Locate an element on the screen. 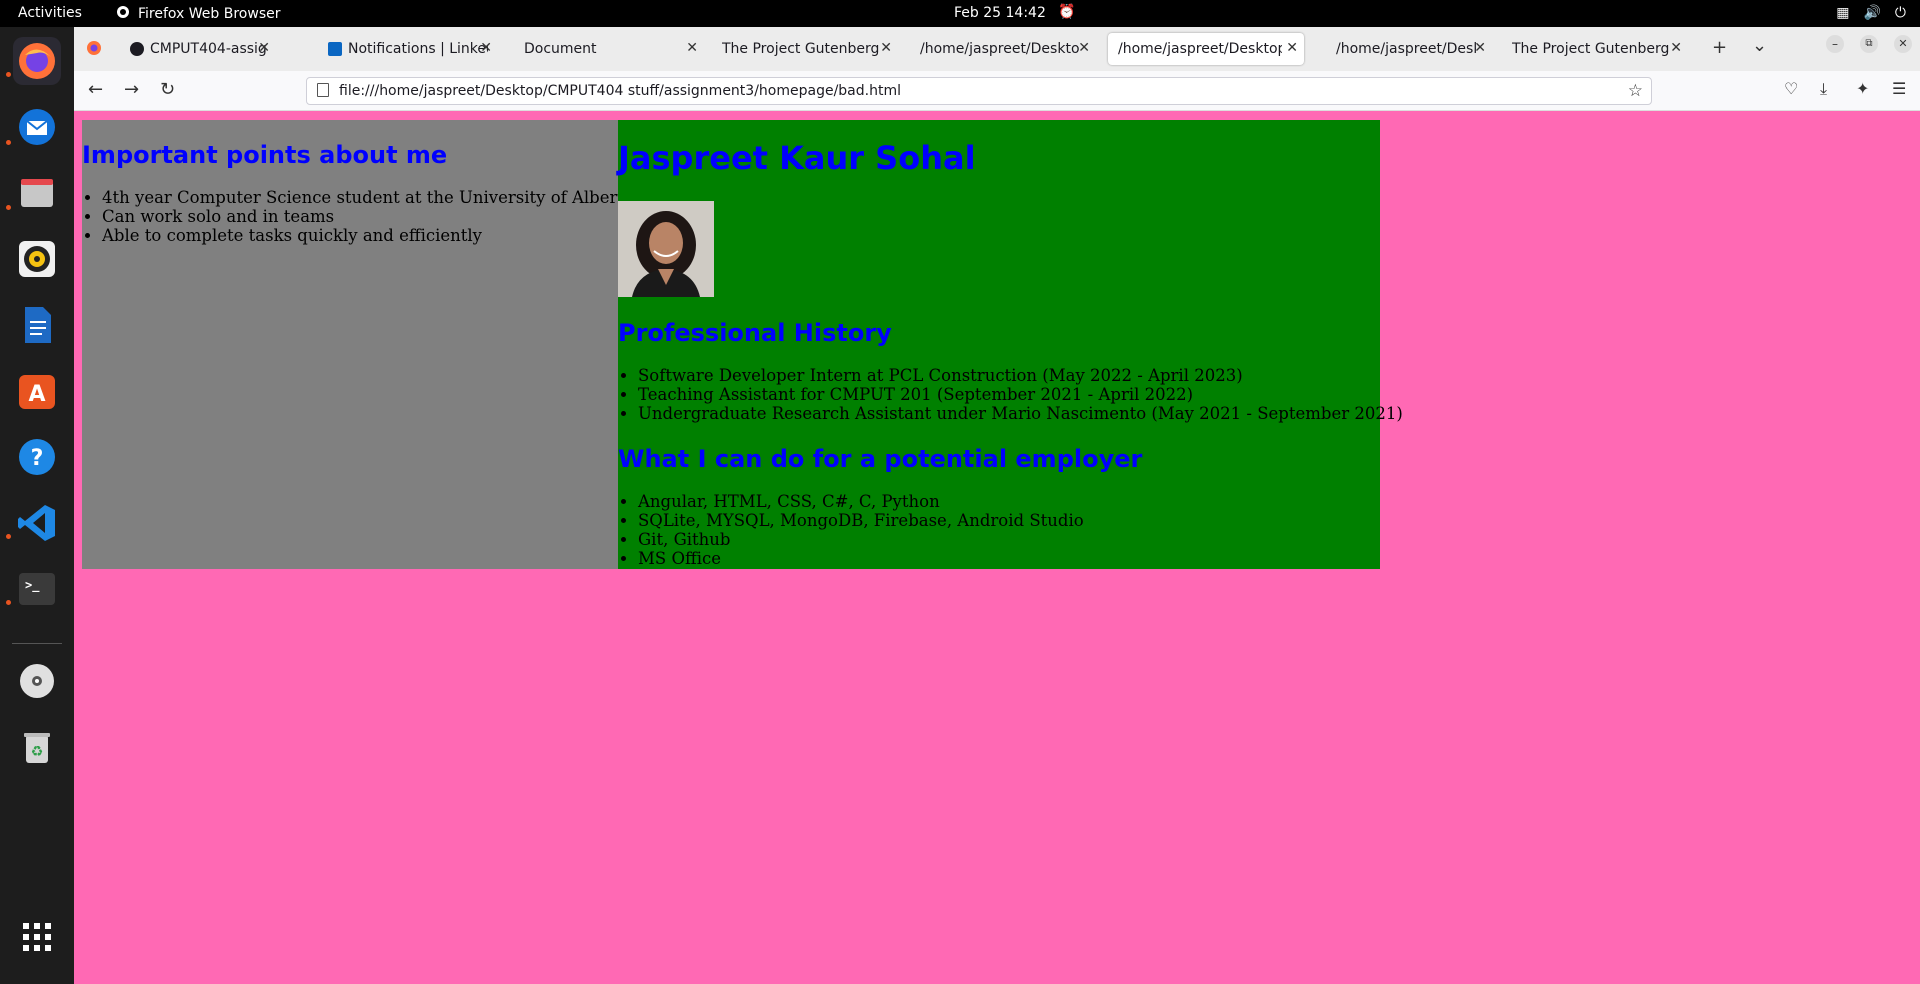 The height and width of the screenshot is (984, 1920). restore-window-button: ⧉ is located at coordinates (1869, 44).